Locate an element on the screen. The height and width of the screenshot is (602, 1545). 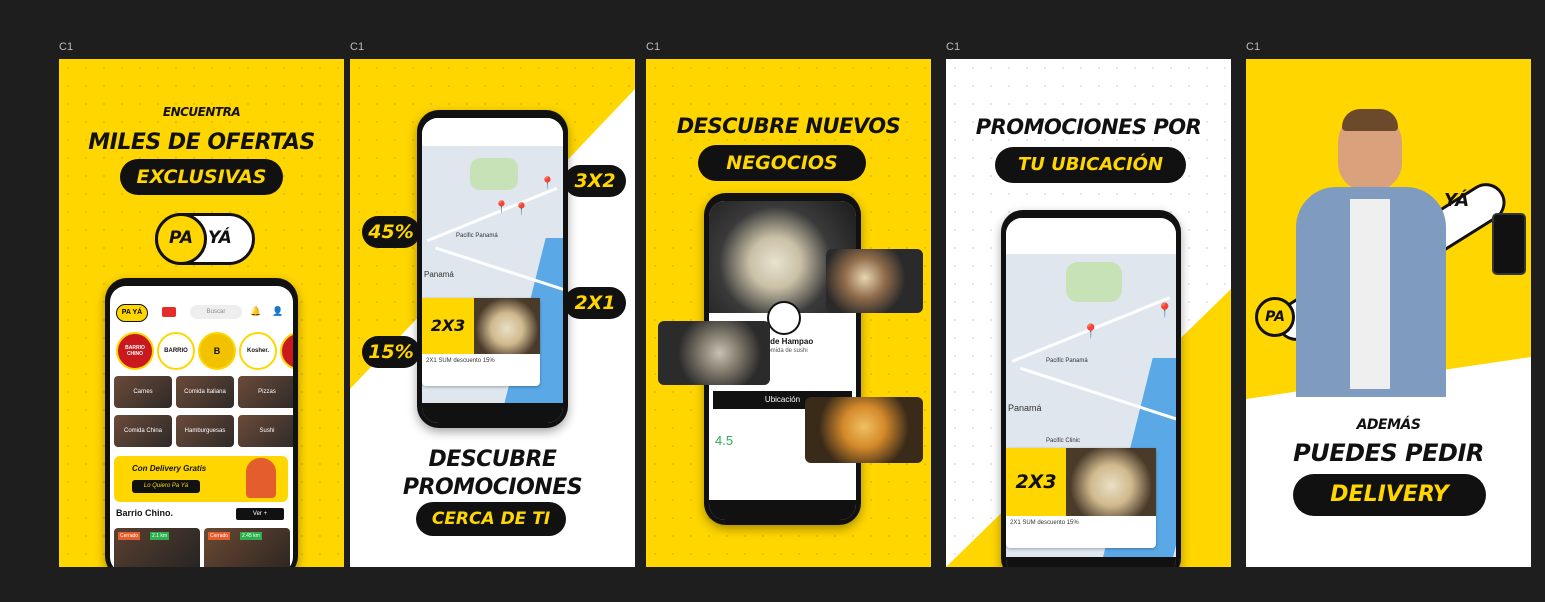
mascot-figure is located at coordinates (261, 478).